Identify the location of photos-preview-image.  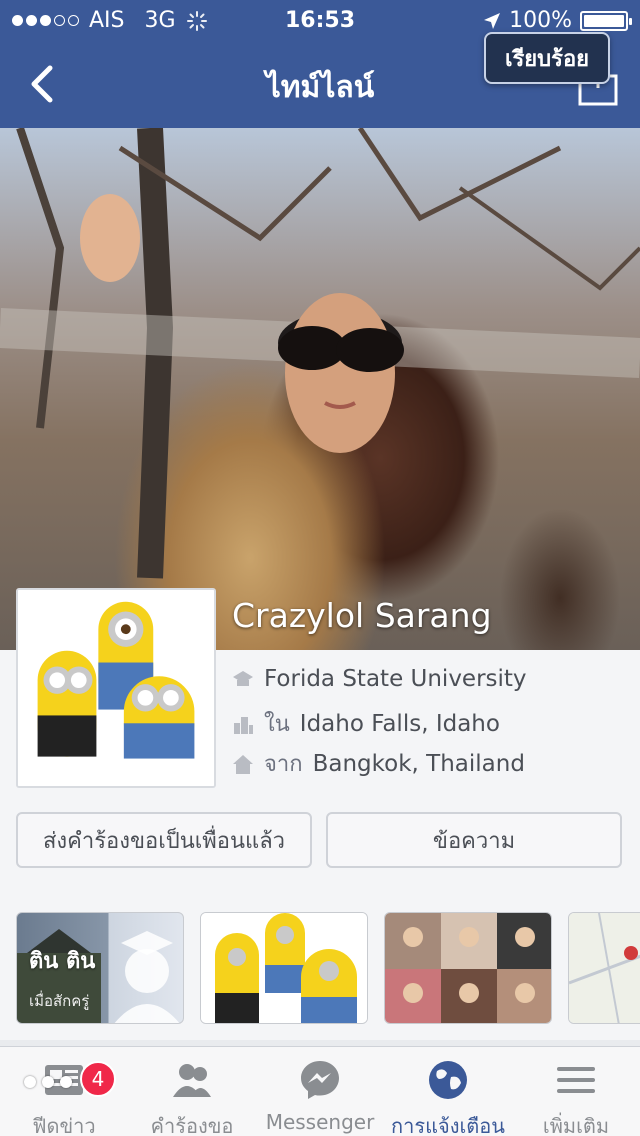
(284, 968).